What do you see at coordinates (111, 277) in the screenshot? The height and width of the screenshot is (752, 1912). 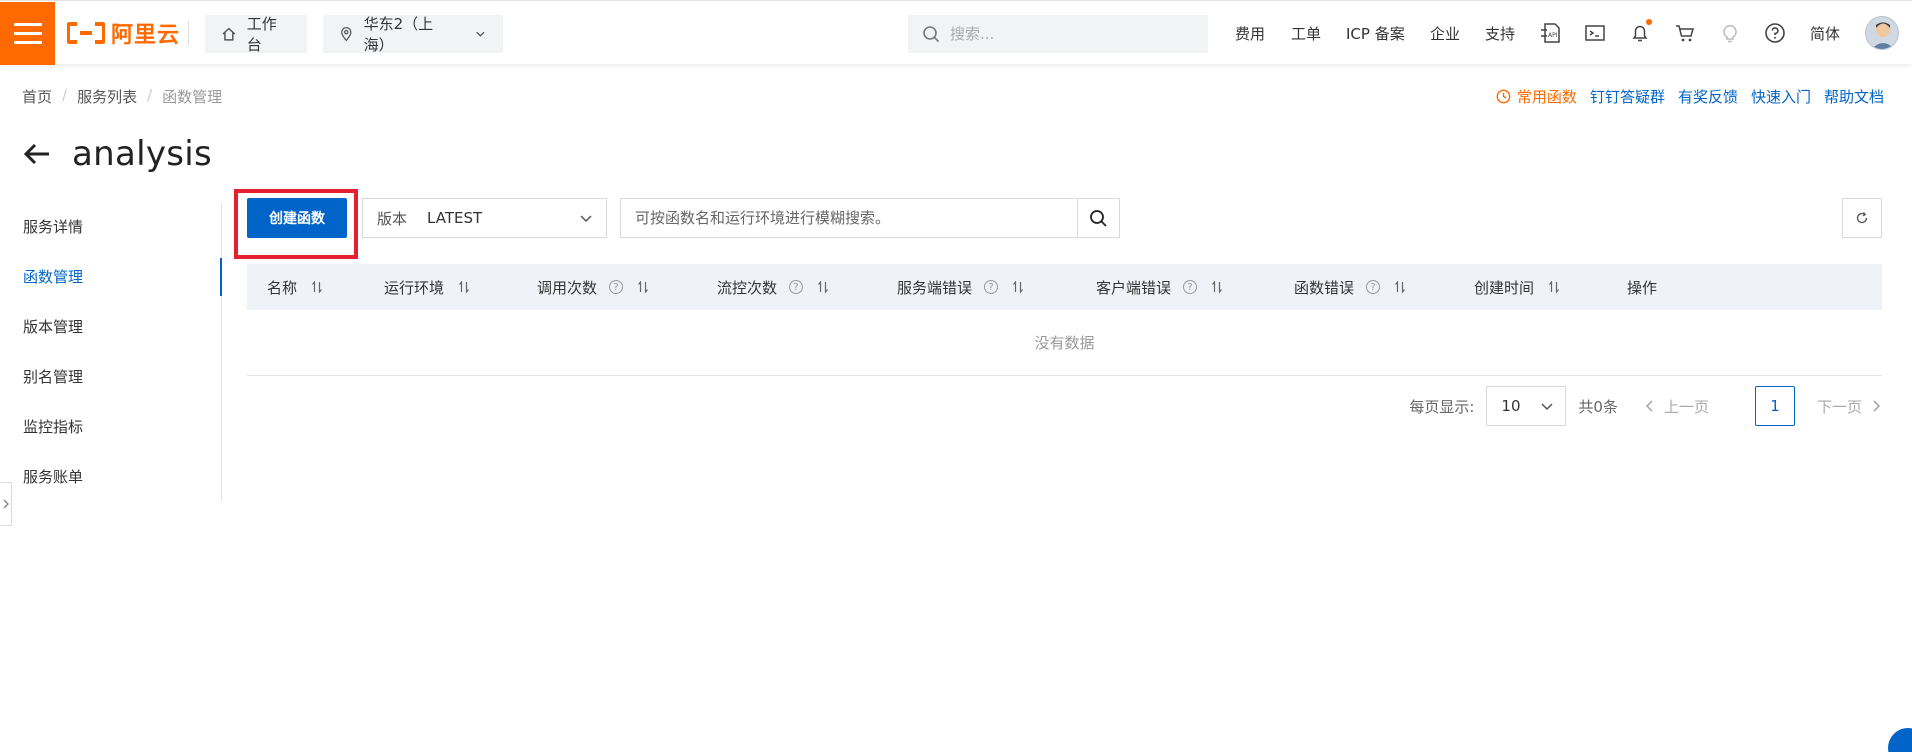 I see `sidenav-item-function-management: 函数管理` at bounding box center [111, 277].